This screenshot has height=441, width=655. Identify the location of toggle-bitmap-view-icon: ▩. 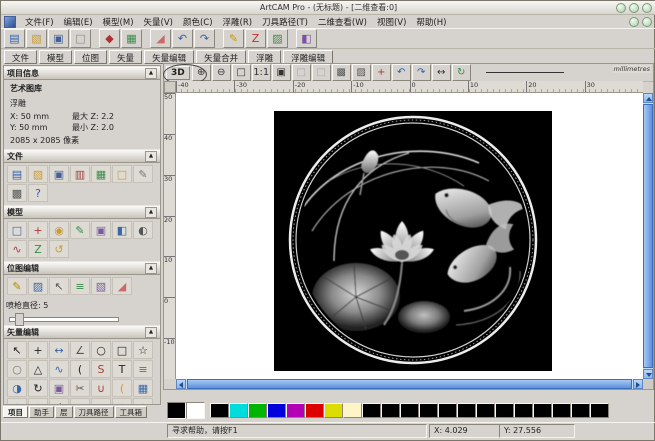
(341, 72).